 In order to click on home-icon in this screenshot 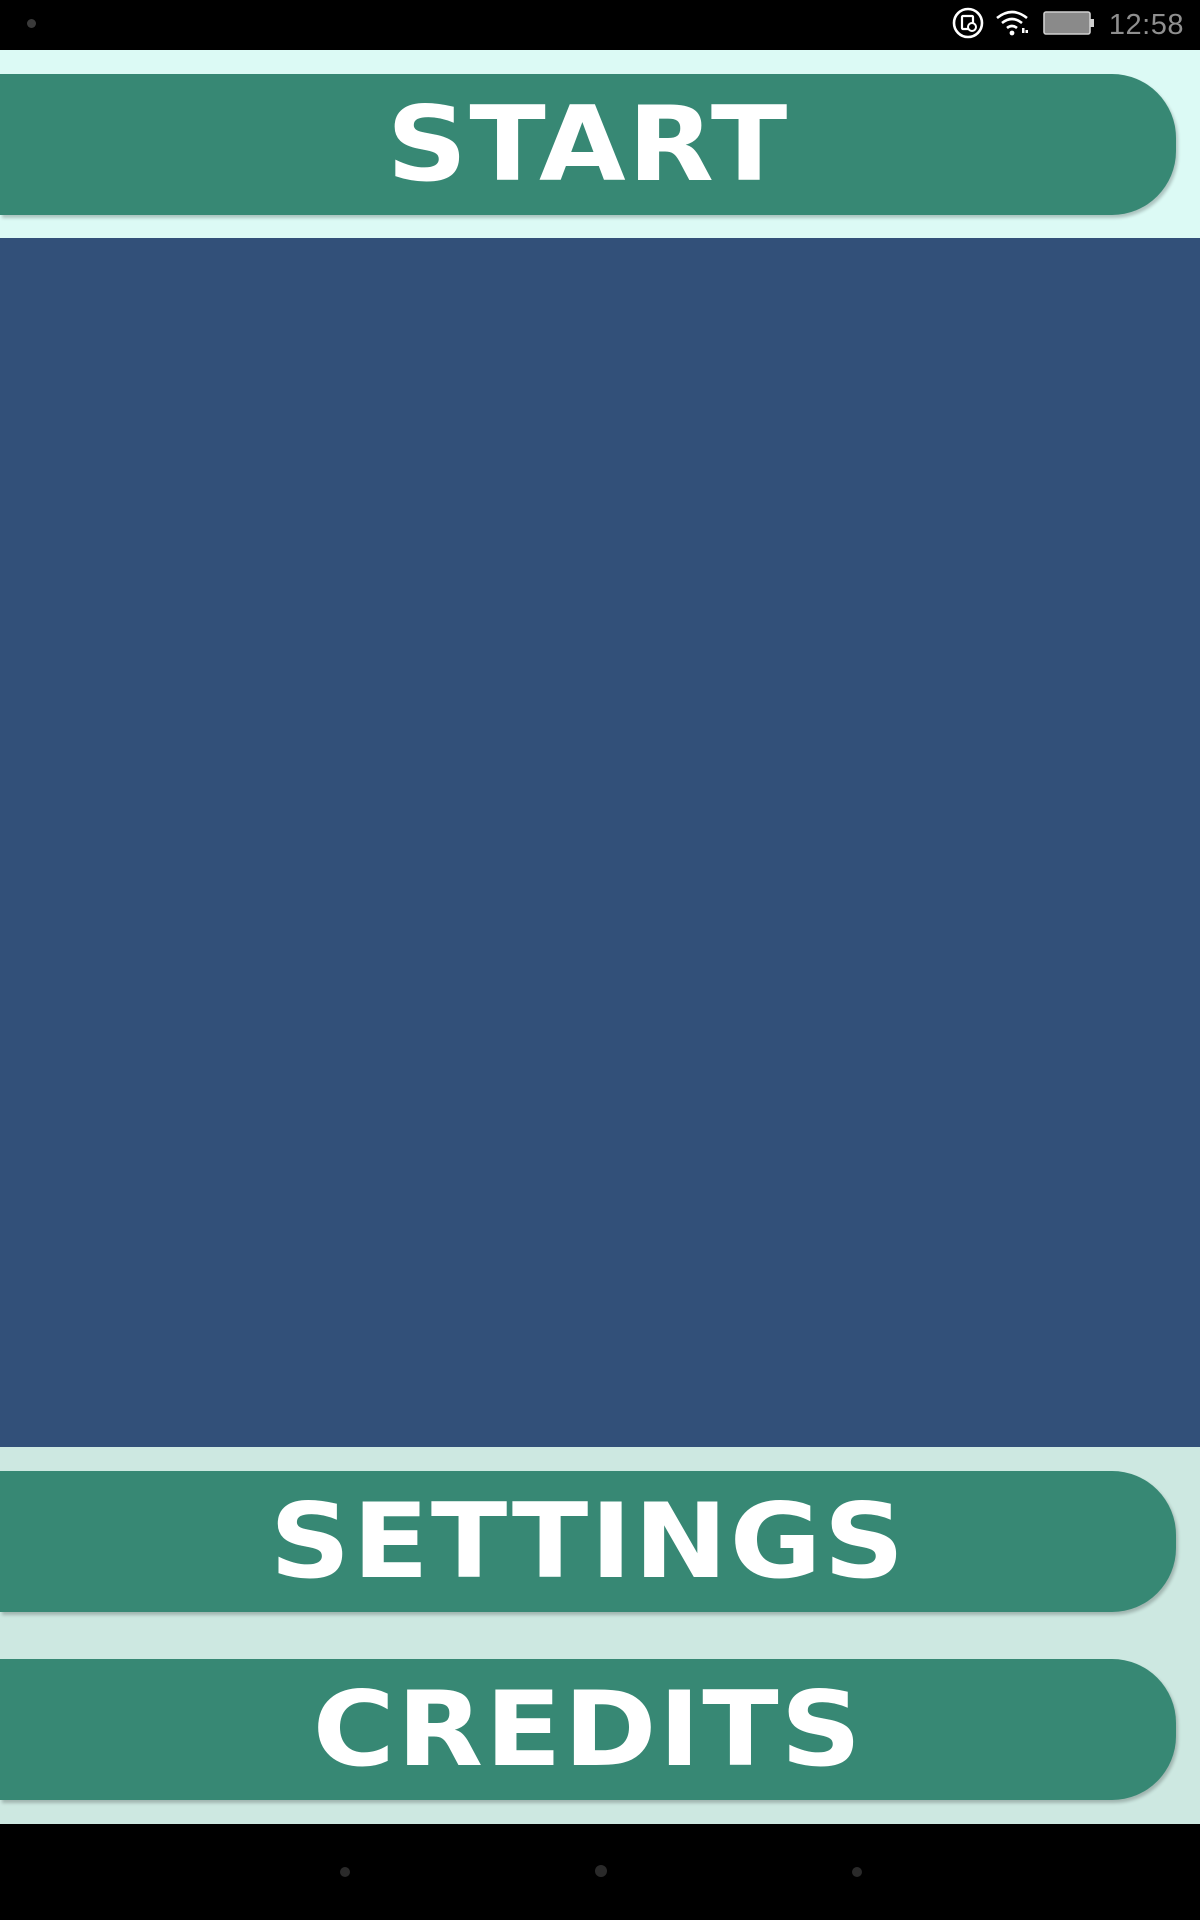, I will do `click(601, 1871)`.